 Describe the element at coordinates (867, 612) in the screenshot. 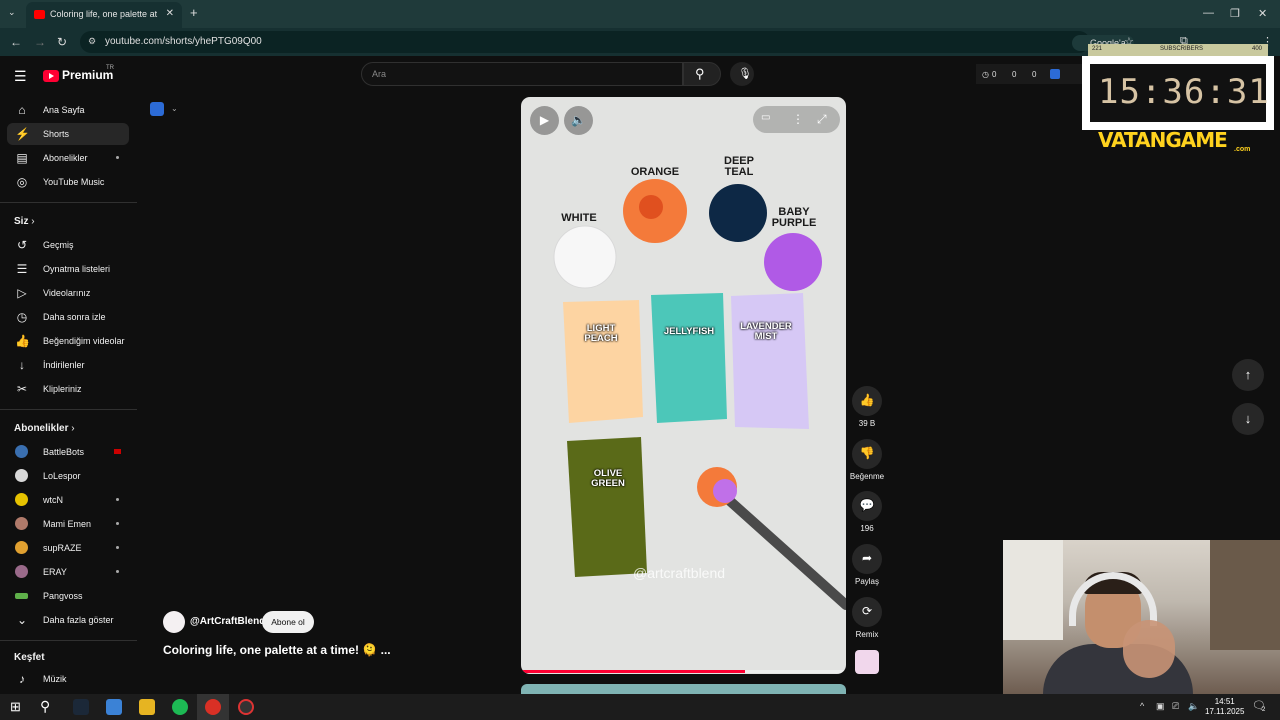

I see `remix-button: ⟳` at that location.